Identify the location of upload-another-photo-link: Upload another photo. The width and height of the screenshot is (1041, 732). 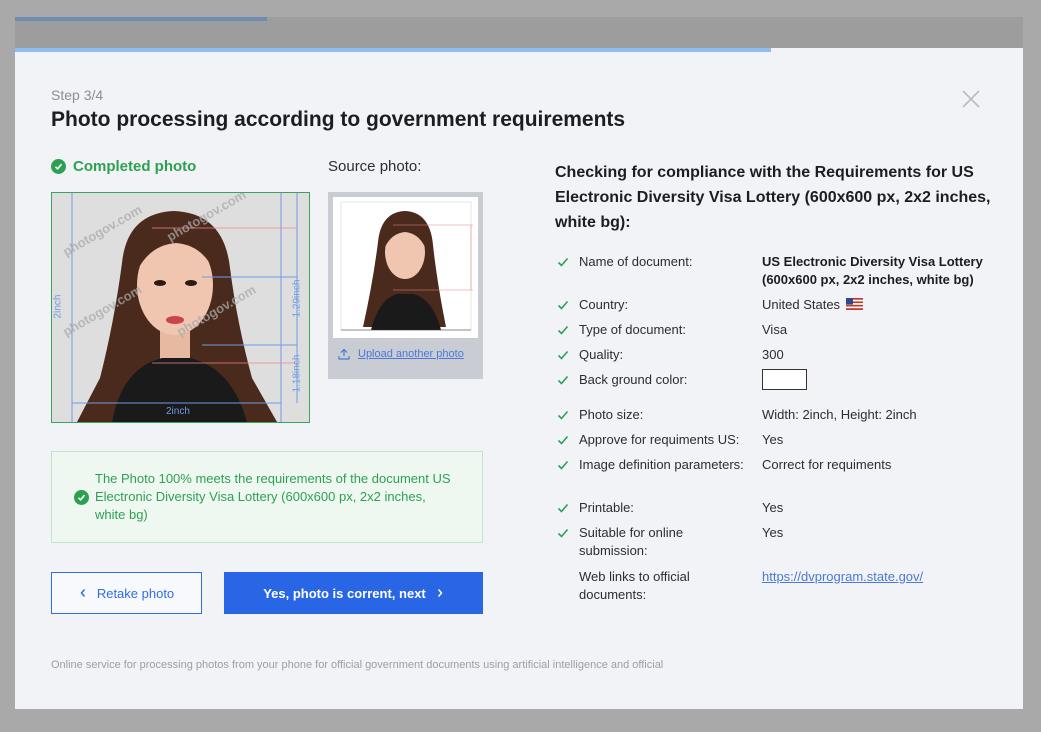
(401, 354).